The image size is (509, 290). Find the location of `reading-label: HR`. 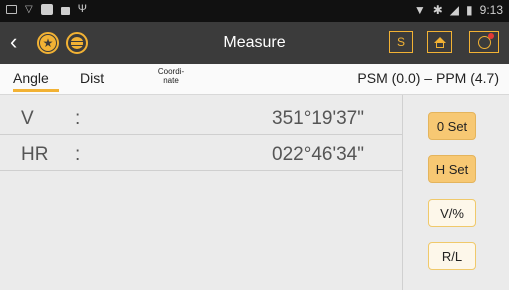

reading-label: HR is located at coordinates (35, 154).